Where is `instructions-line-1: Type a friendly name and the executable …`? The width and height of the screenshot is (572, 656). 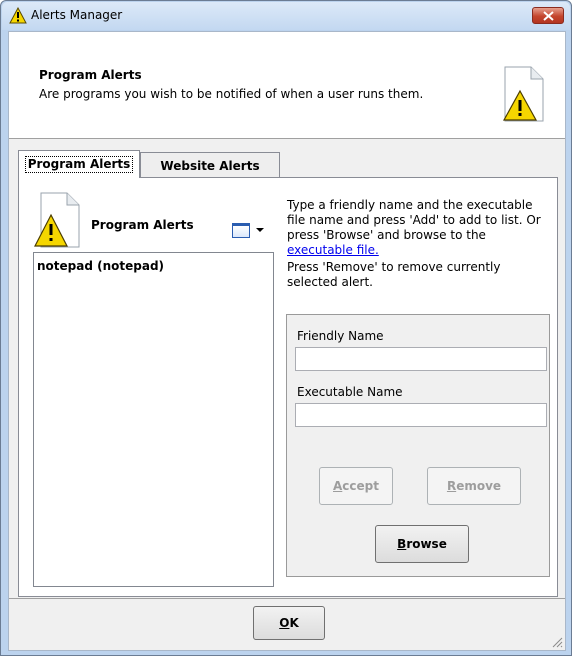
instructions-line-1: Type a friendly name and the executable … is located at coordinates (414, 220).